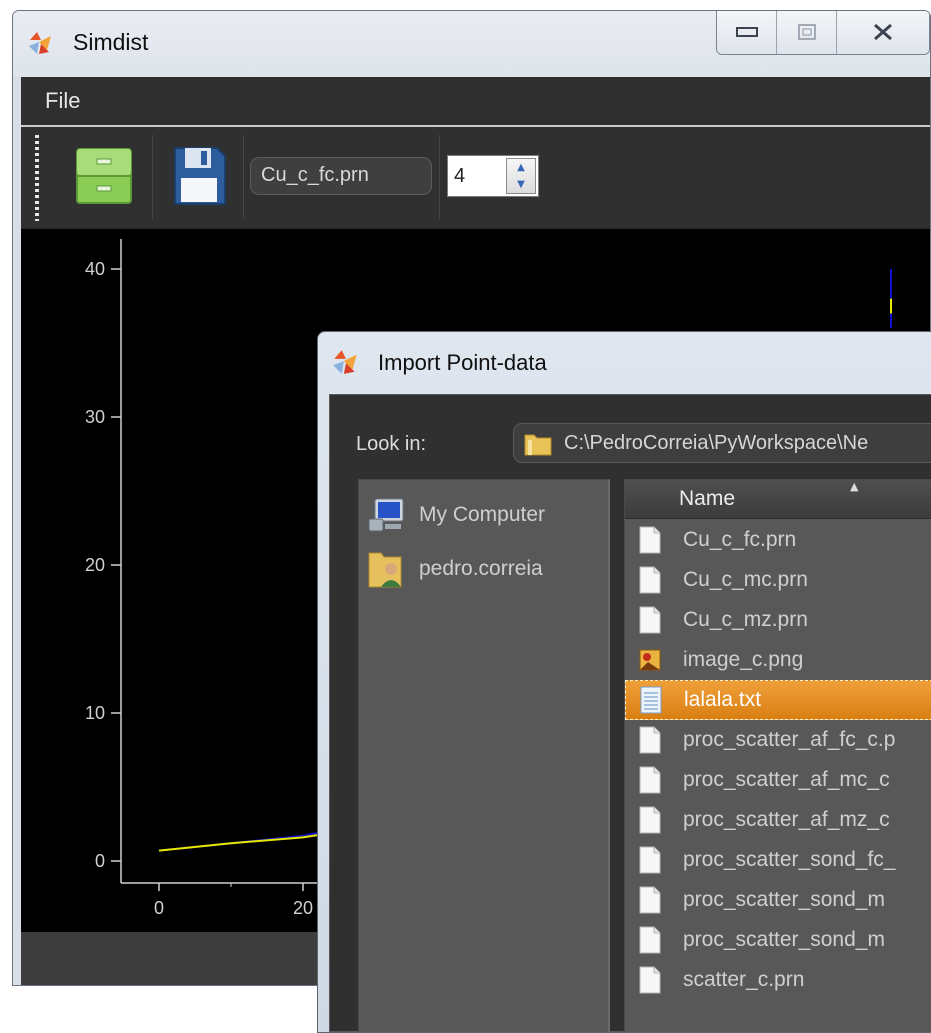 The image size is (931, 1033). What do you see at coordinates (460, 176) in the screenshot?
I see `spinbox-value: 4` at bounding box center [460, 176].